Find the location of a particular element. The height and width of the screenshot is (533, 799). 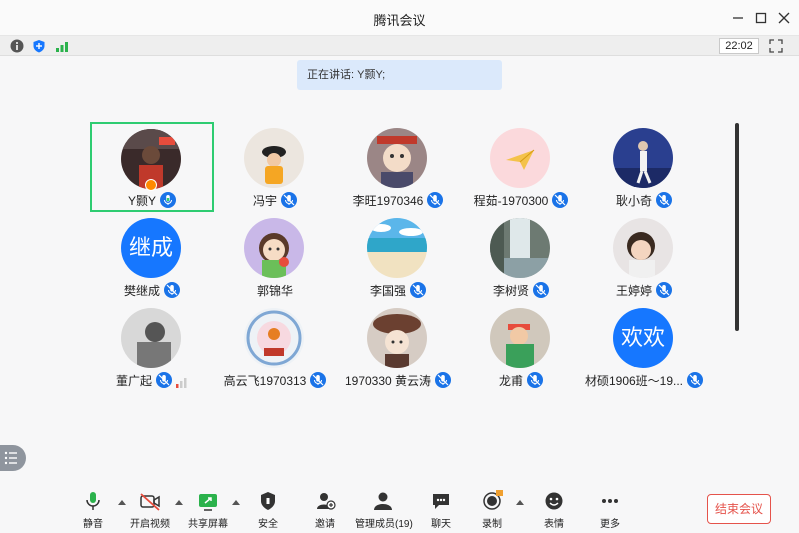

mute-button: 静音 is located at coordinates (93, 510).